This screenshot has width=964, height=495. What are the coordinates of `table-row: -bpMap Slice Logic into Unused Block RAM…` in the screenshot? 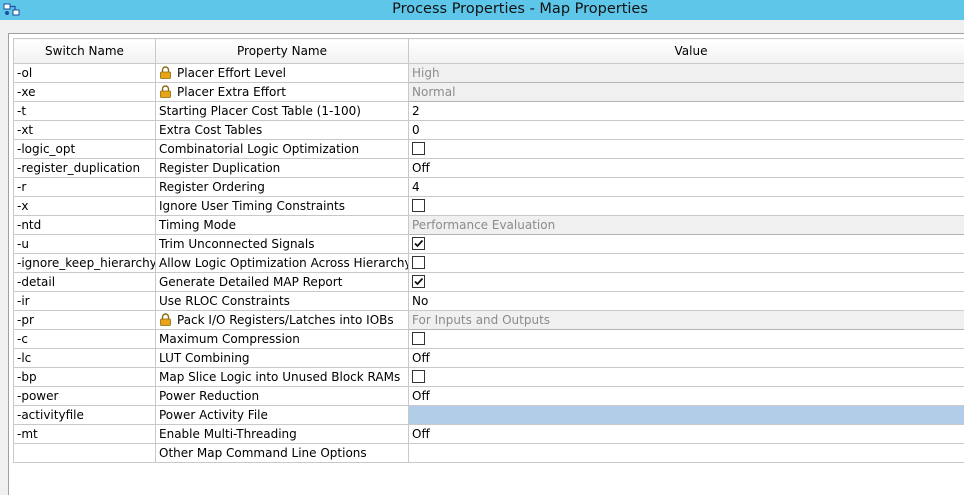 It's located at (489, 377).